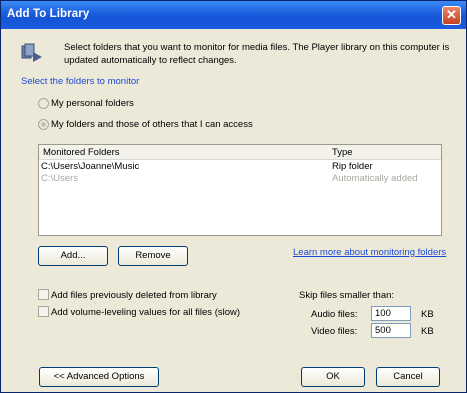 The image size is (467, 393). Describe the element at coordinates (80, 81) in the screenshot. I see `section-label: Select the folders to monitor` at that location.